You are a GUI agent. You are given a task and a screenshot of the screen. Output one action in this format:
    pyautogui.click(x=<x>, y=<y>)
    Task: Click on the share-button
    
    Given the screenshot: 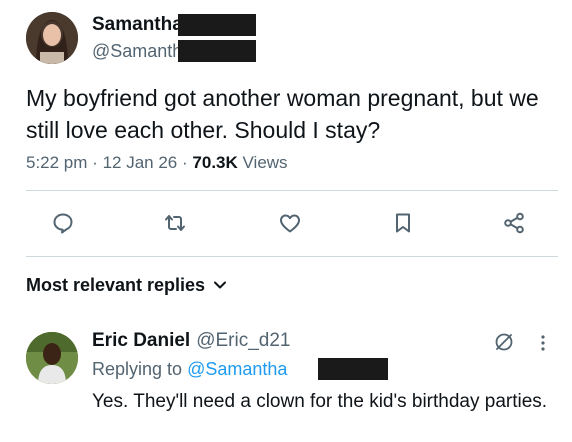 What is the action you would take?
    pyautogui.click(x=514, y=223)
    